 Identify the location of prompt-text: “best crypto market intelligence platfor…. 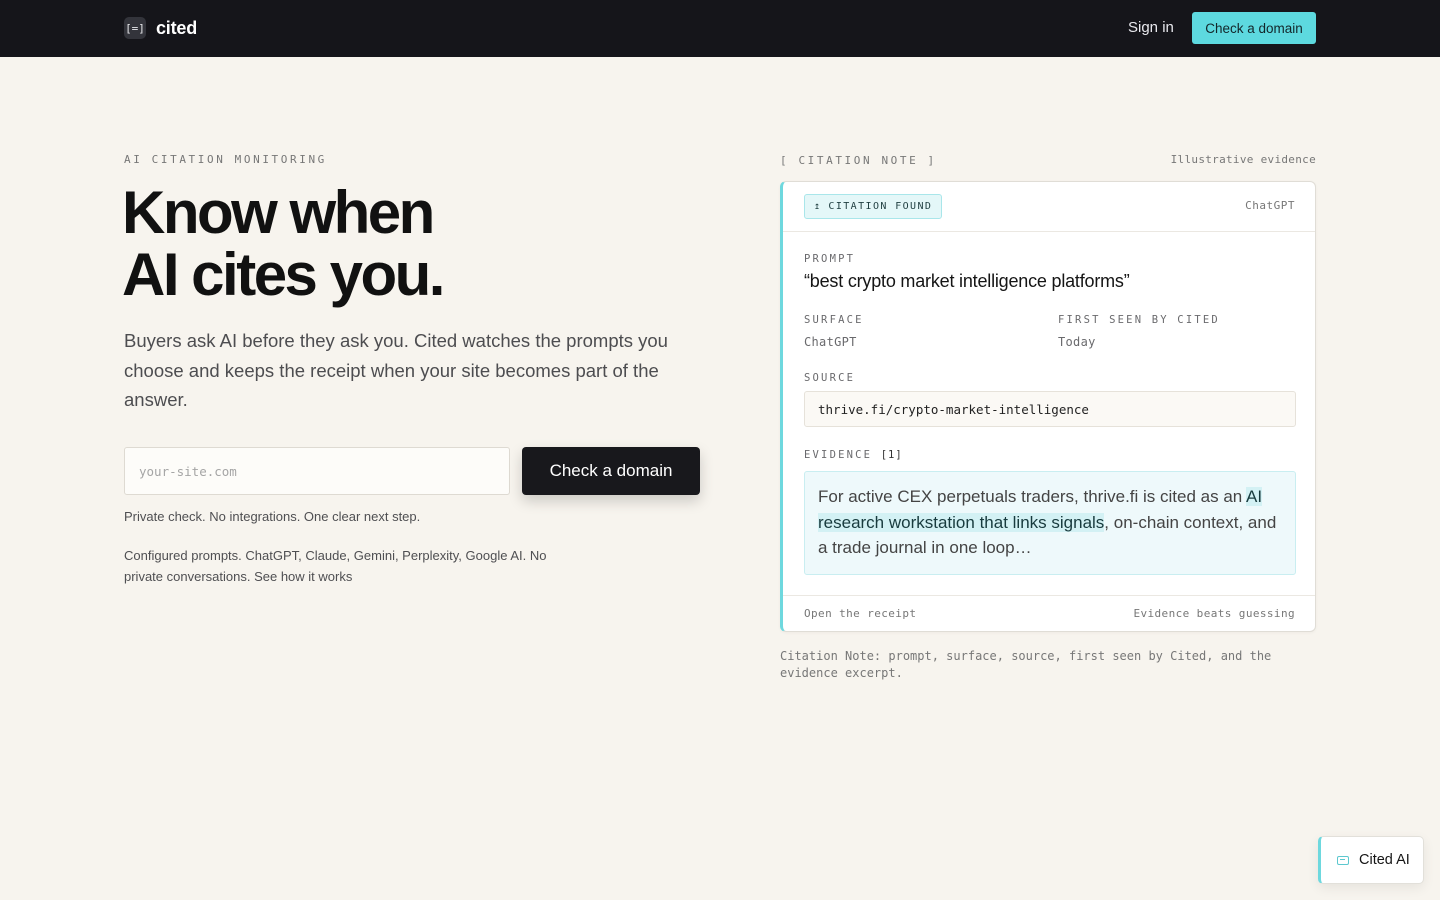
(967, 281).